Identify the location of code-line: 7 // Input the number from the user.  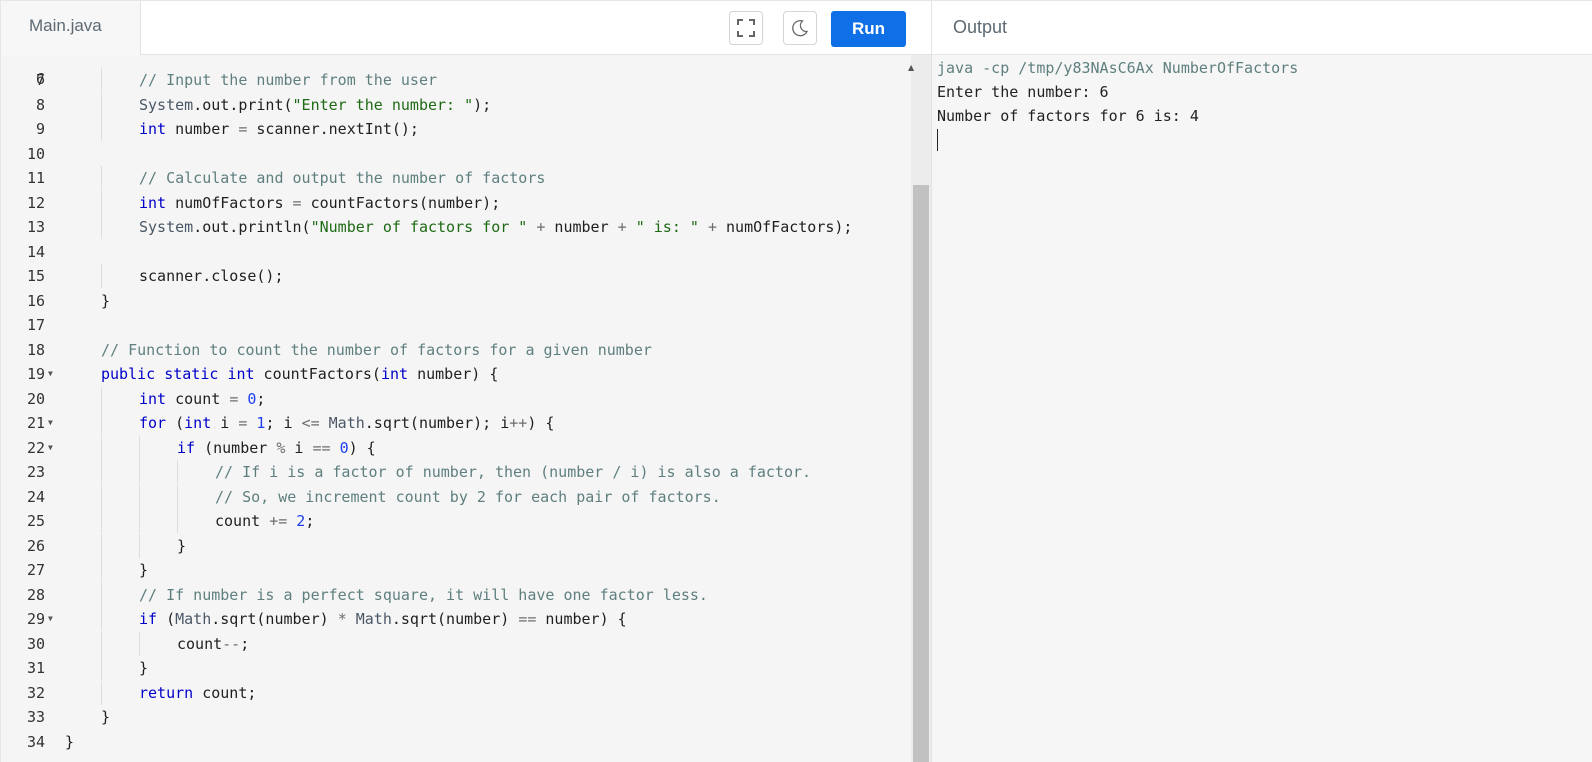
(451, 80).